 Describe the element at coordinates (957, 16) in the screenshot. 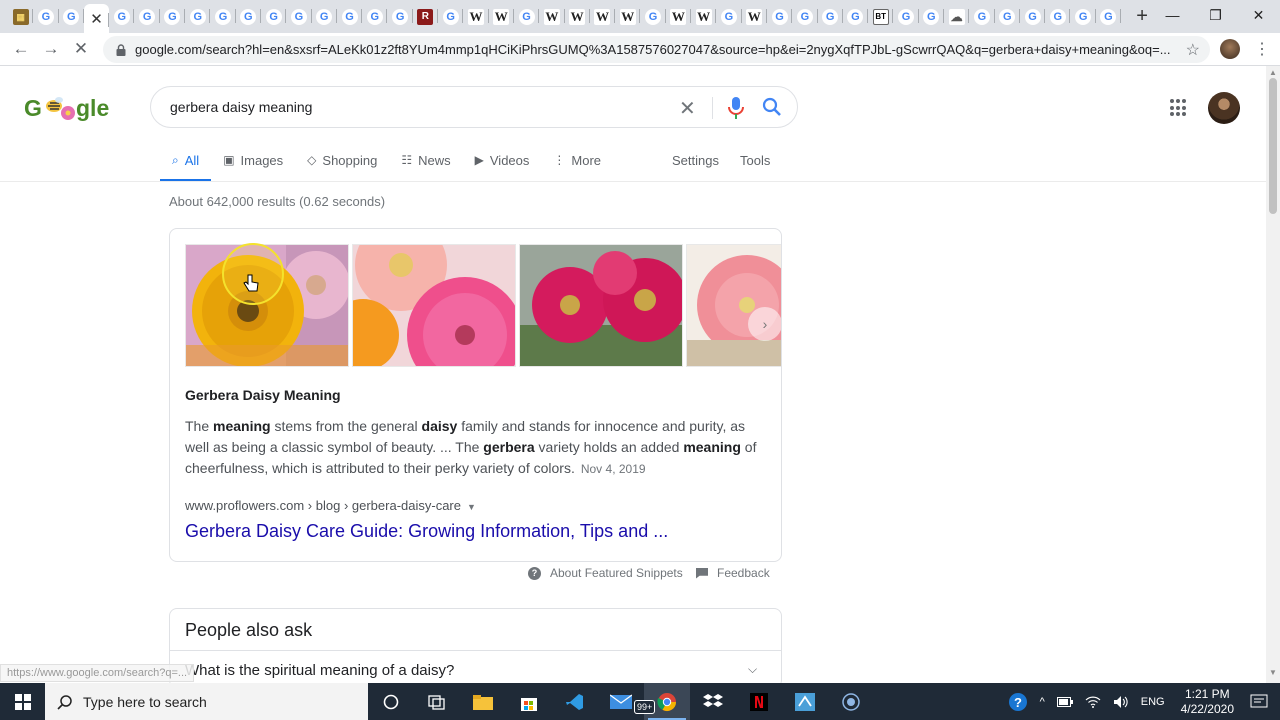

I see `browser-tab: ☁` at that location.